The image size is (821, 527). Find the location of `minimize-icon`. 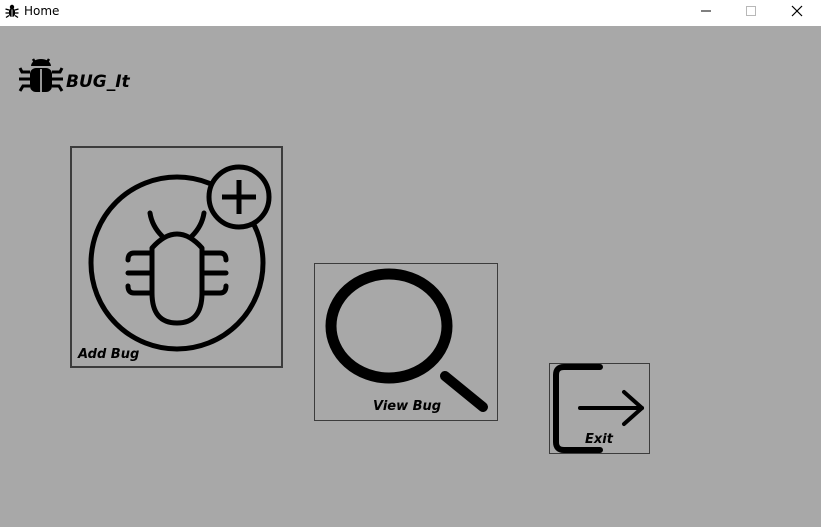

minimize-icon is located at coordinates (706, 11).